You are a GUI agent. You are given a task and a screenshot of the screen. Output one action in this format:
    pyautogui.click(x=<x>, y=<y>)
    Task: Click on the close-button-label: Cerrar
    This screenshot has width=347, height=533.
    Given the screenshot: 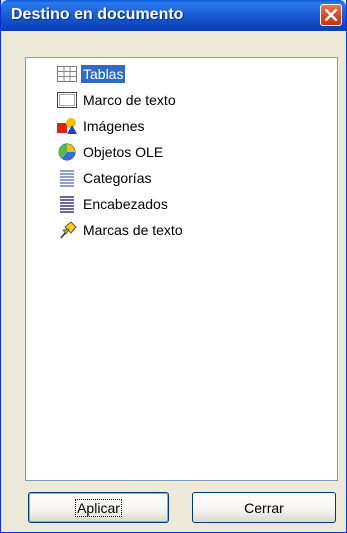 What is the action you would take?
    pyautogui.click(x=264, y=507)
    